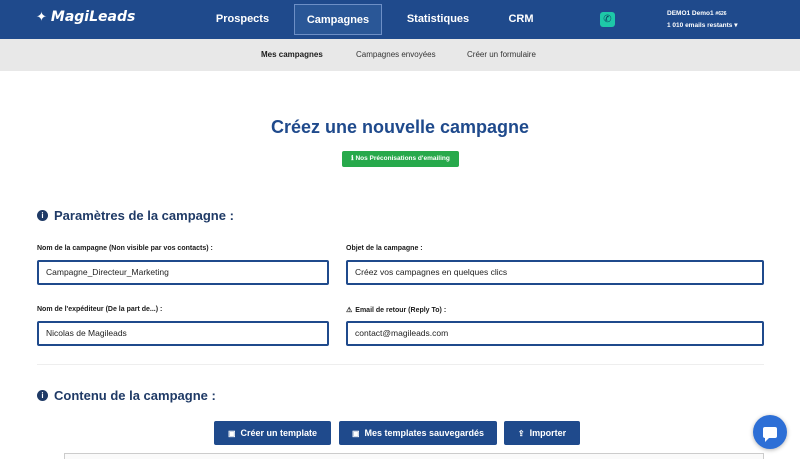 This screenshot has width=800, height=459. I want to click on sender-label: Nom de l'expéditeur (De la part de...) :, so click(100, 309).